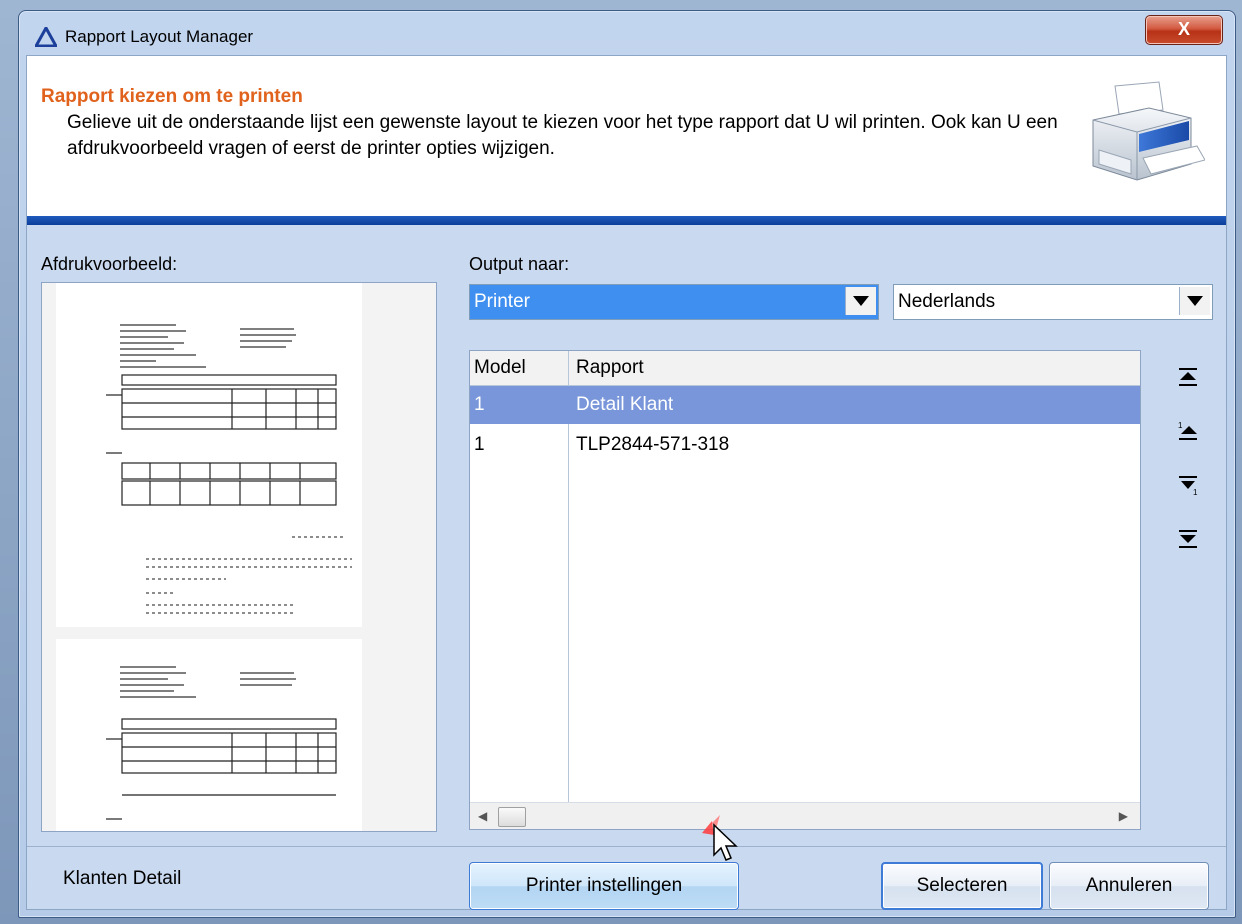 Image resolution: width=1242 pixels, height=924 pixels. I want to click on move-to-top-button, so click(1188, 377).